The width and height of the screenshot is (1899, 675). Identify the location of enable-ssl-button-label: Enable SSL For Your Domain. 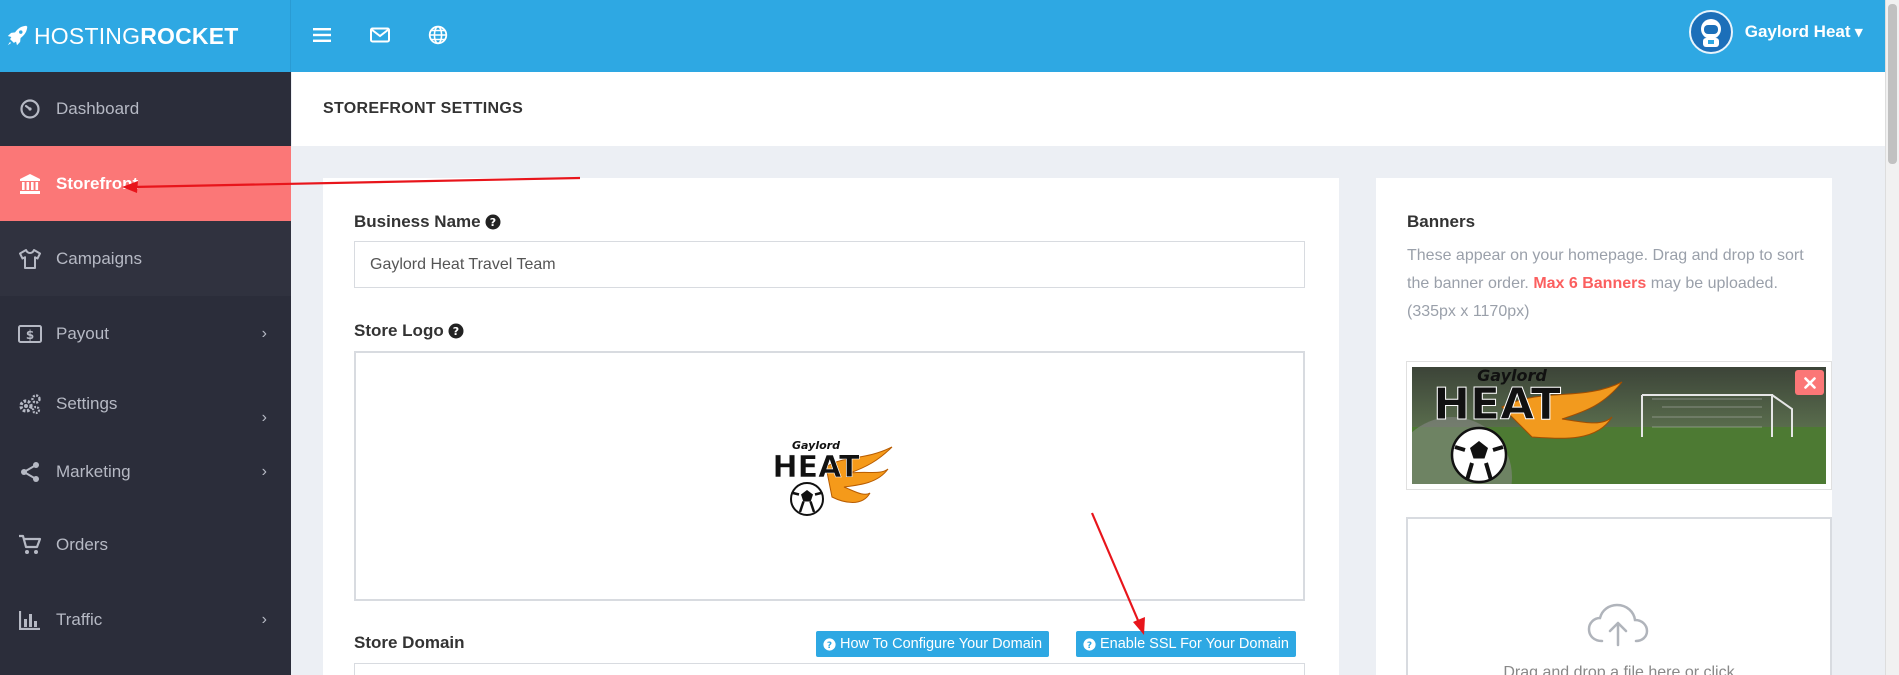
(1194, 644).